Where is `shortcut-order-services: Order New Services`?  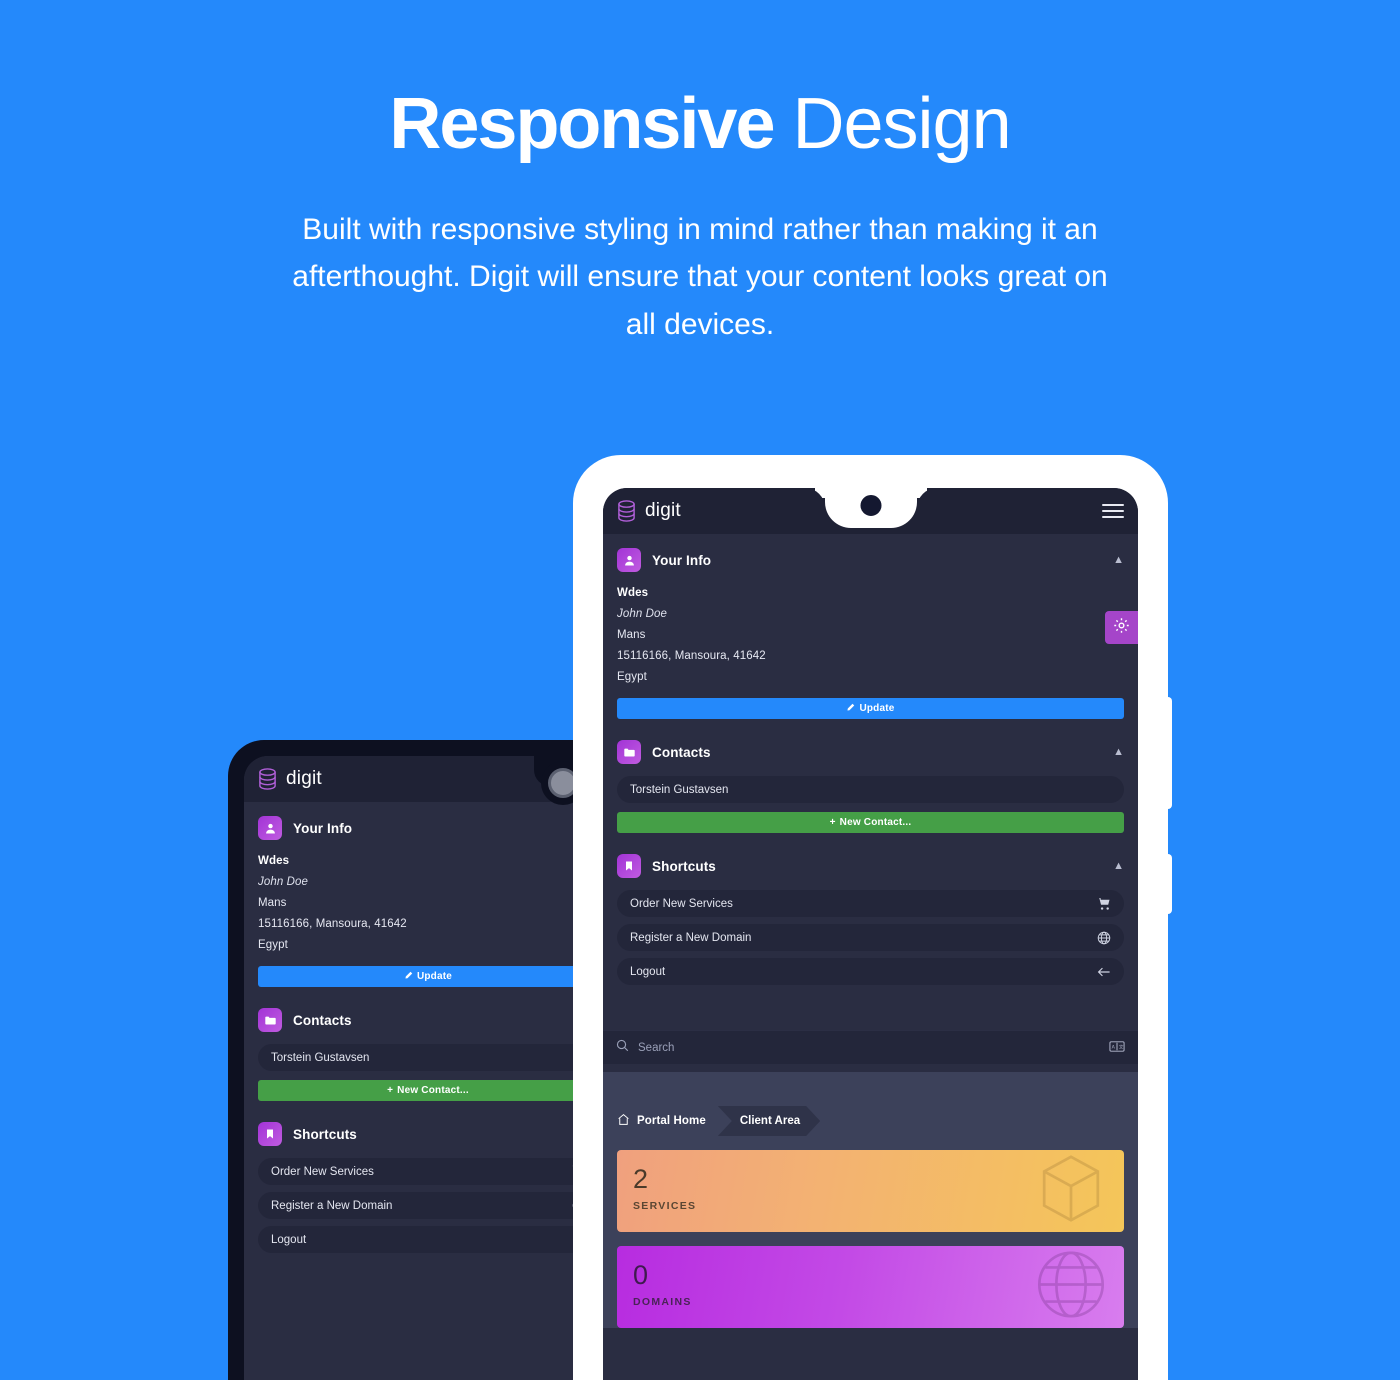
shortcut-order-services: Order New Services is located at coordinates (870, 903).